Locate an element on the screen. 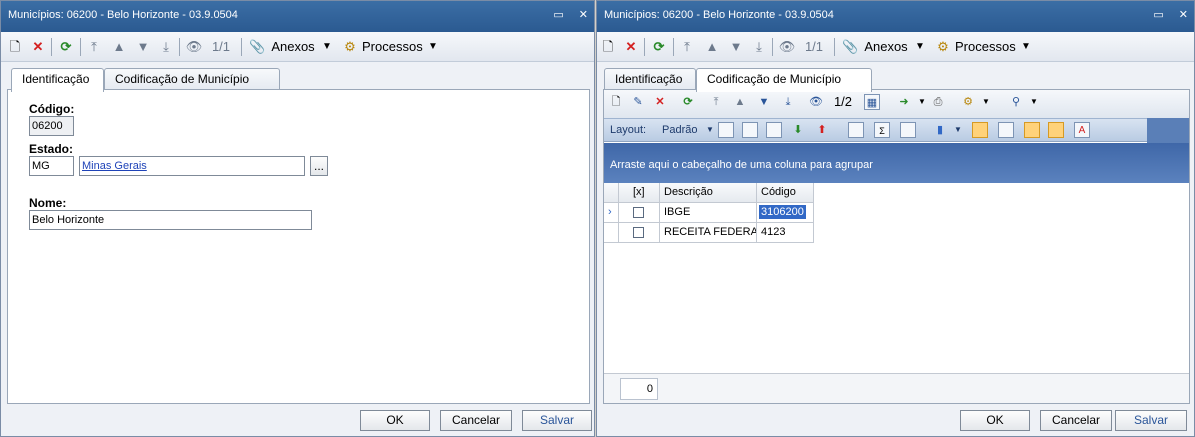  filter-icon: ⚲ is located at coordinates (1016, 102).